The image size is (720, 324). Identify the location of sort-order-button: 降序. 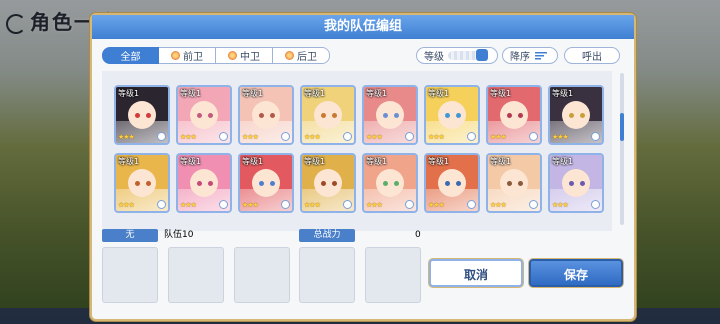
(530, 55).